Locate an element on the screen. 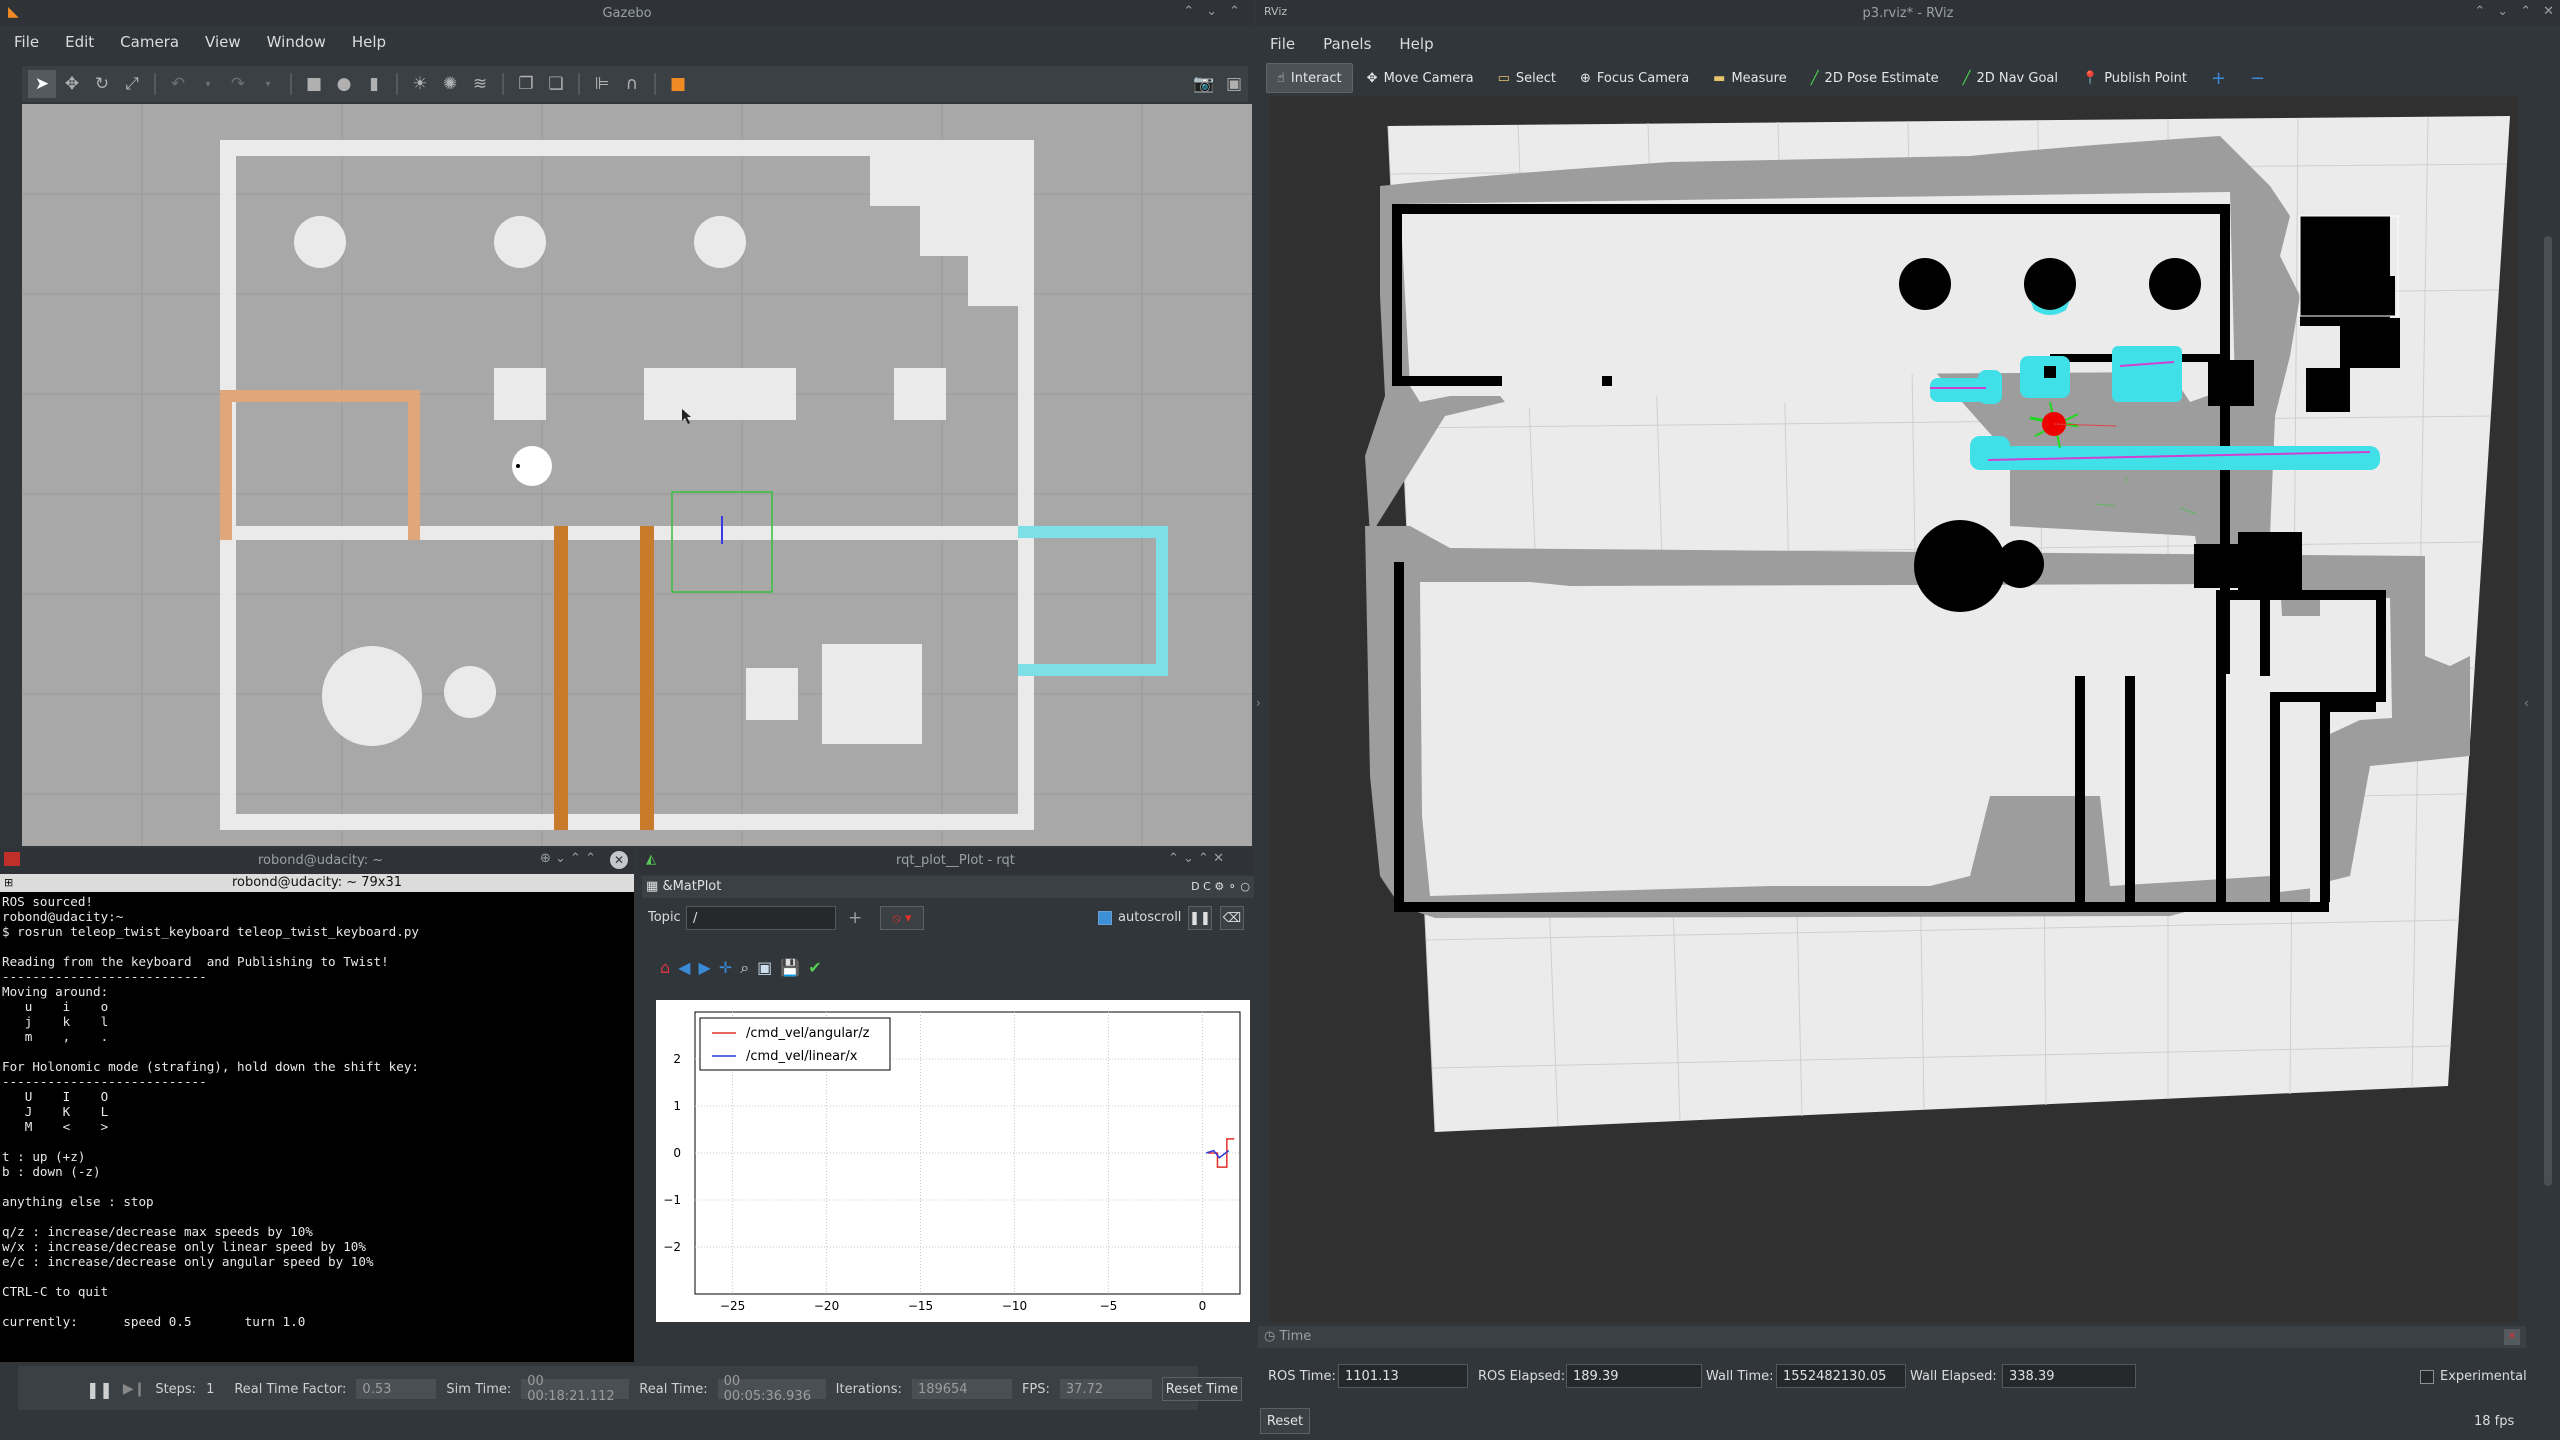 The height and width of the screenshot is (1440, 2560). rviz-keep-above-icon: ⌃ is located at coordinates (2479, 11).